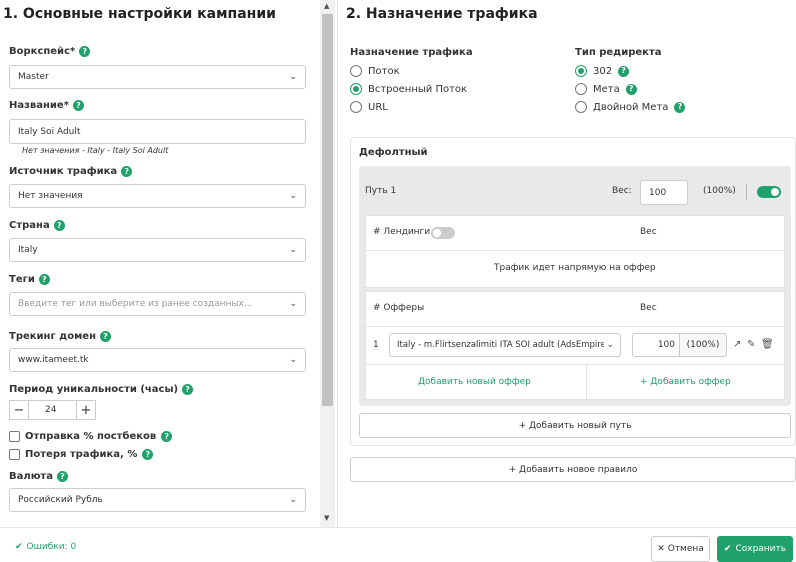 Image resolution: width=796 pixels, height=562 pixels. I want to click on offers-weight-header: Вес, so click(648, 308).